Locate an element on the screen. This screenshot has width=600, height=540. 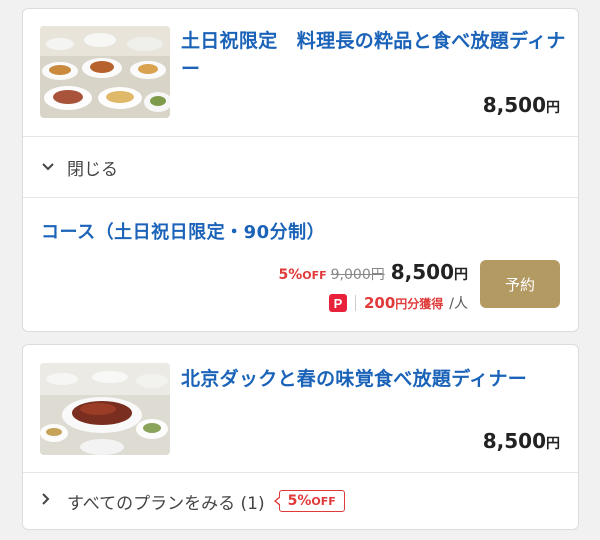
separator is located at coordinates (355, 303).